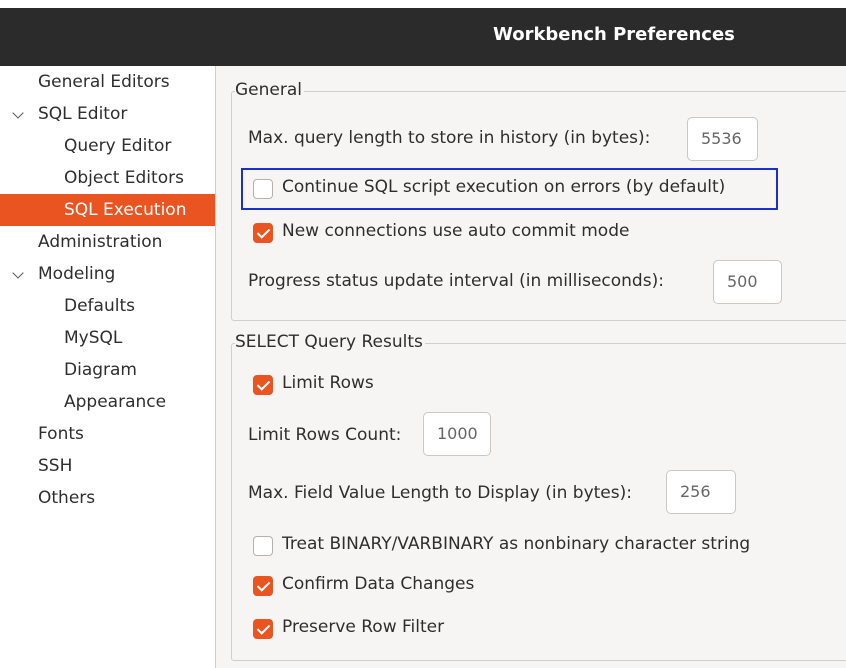 Image resolution: width=846 pixels, height=668 pixels. I want to click on sidebar-item-mysql: MySQL, so click(107, 338).